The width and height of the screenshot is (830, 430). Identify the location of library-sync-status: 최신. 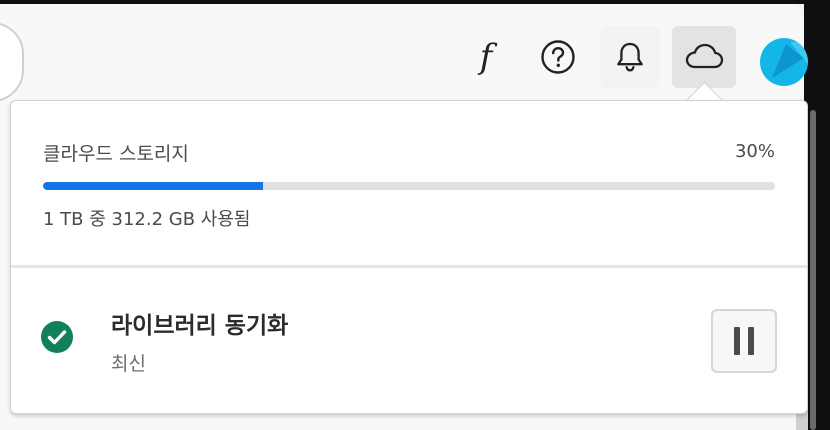
(128, 364).